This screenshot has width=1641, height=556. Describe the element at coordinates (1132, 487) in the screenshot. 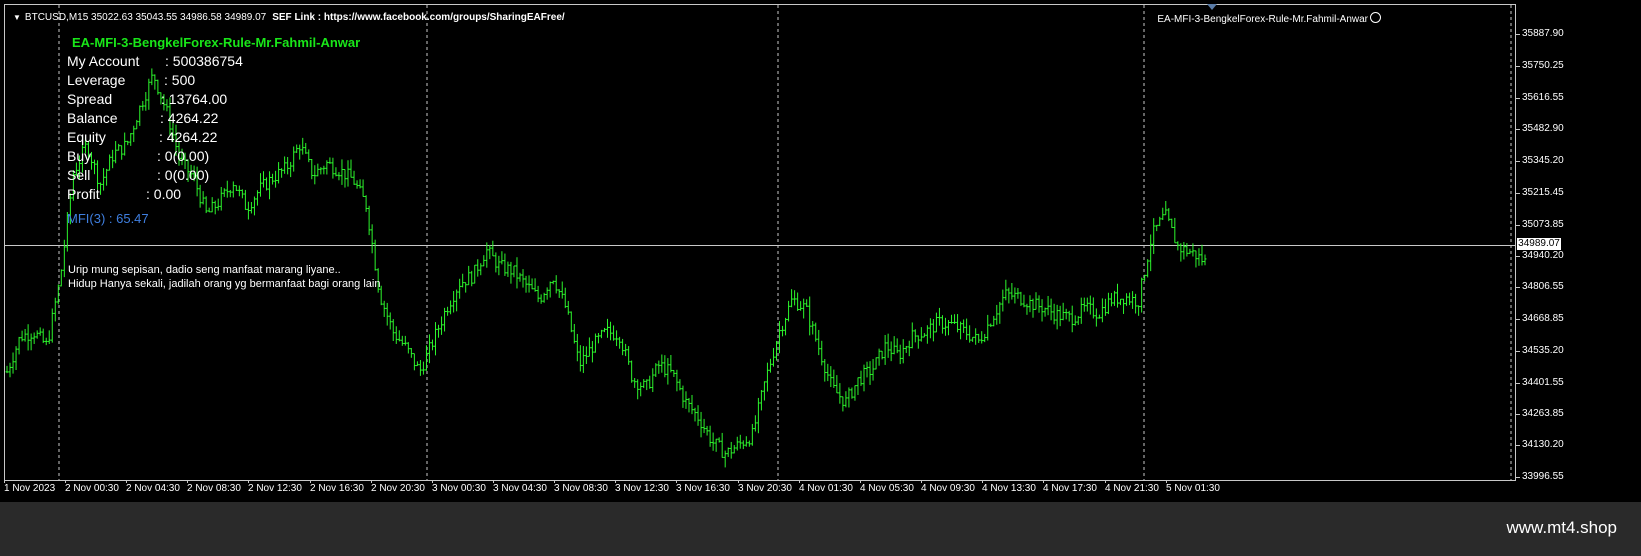

I see `time-tick: 4 Nov 21:30` at that location.